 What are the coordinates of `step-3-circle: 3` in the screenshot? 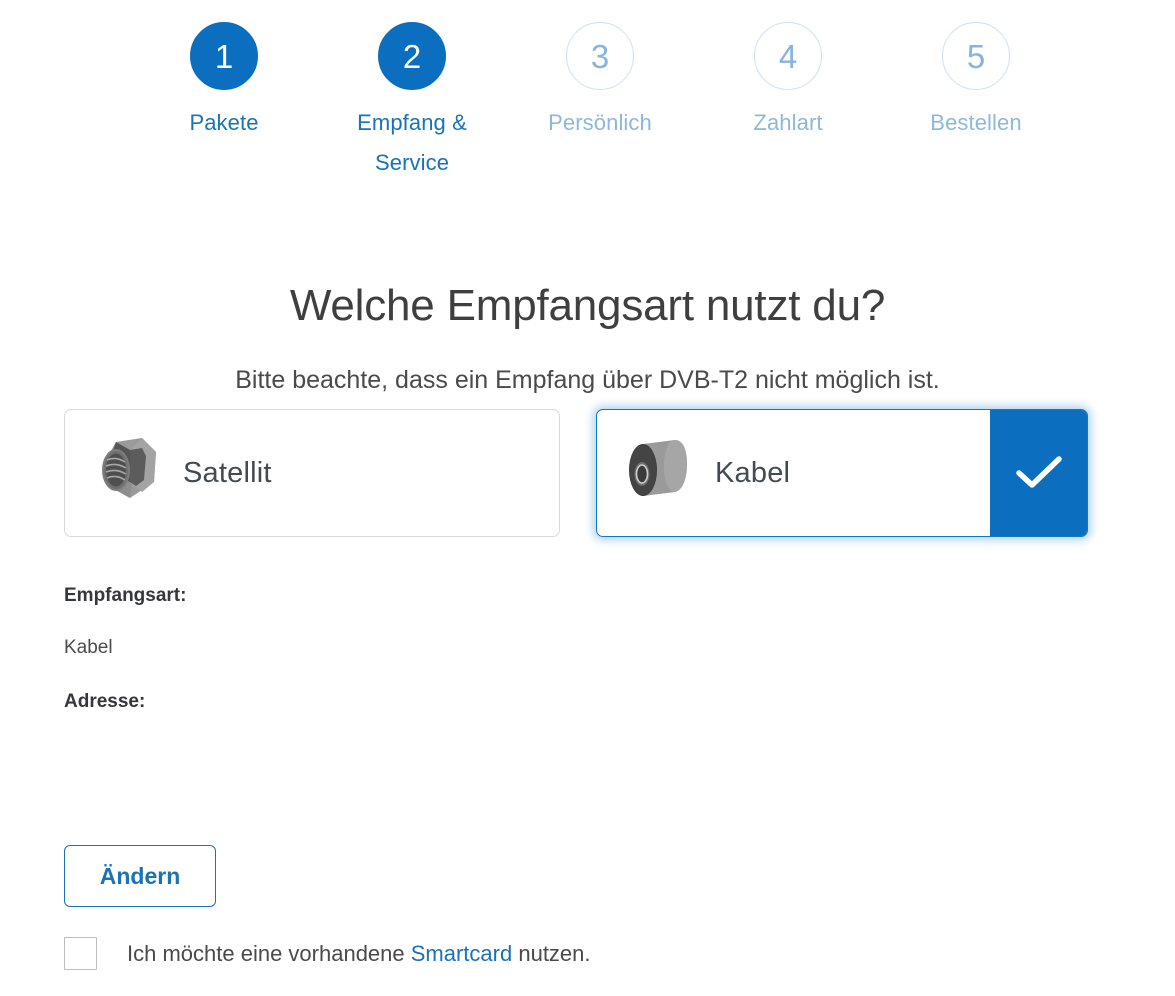 It's located at (600, 56).